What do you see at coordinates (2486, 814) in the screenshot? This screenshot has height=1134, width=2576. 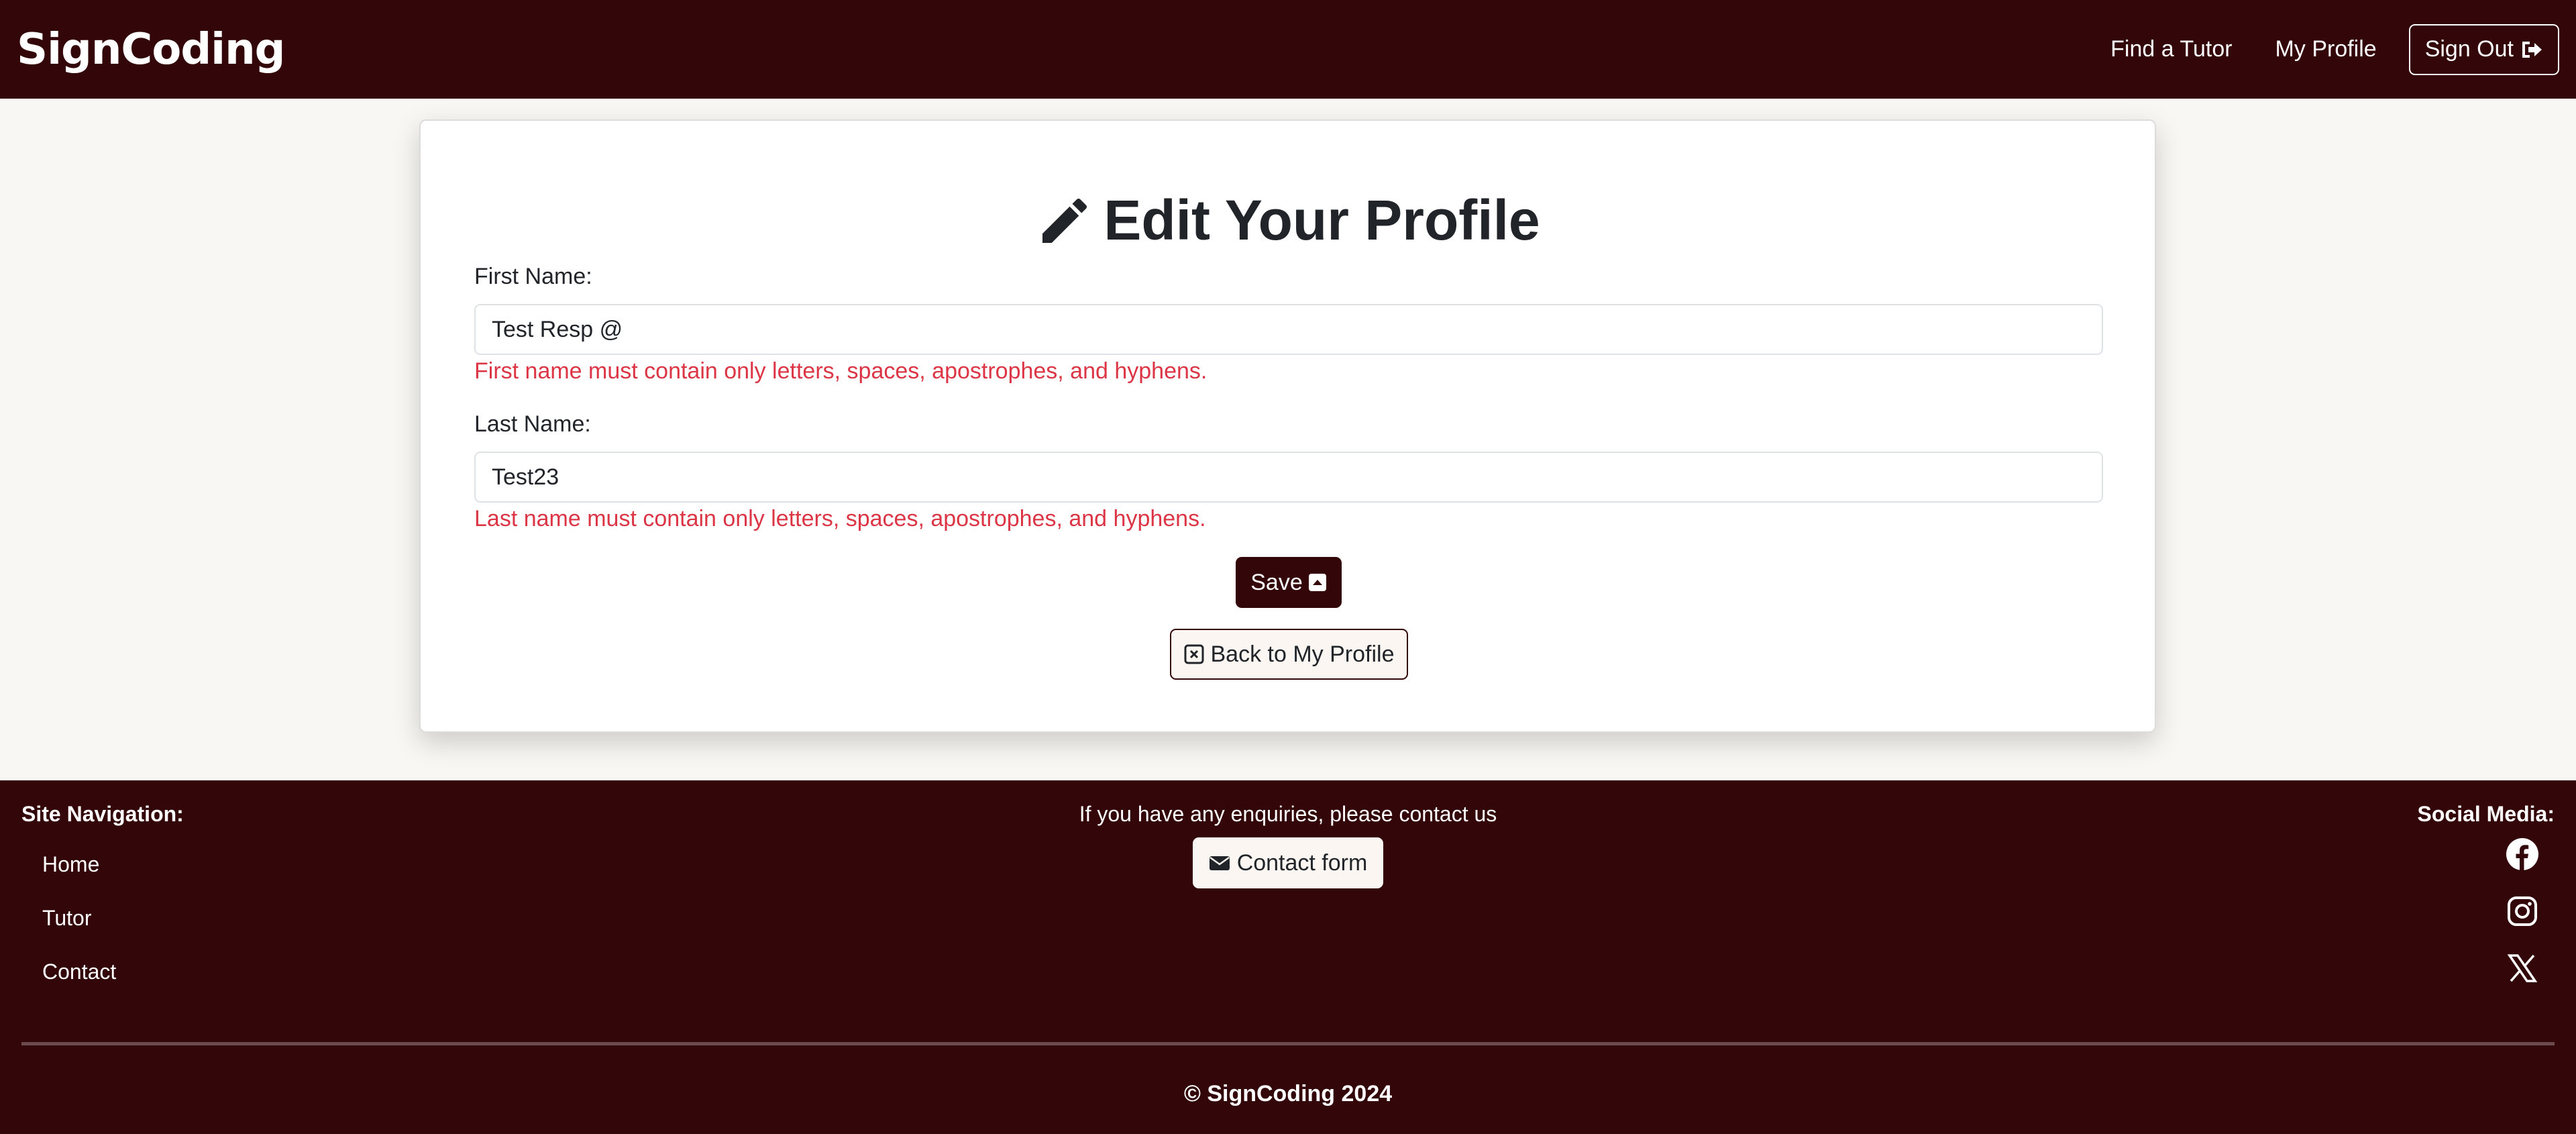 I see `social-media-heading: Social Media:` at bounding box center [2486, 814].